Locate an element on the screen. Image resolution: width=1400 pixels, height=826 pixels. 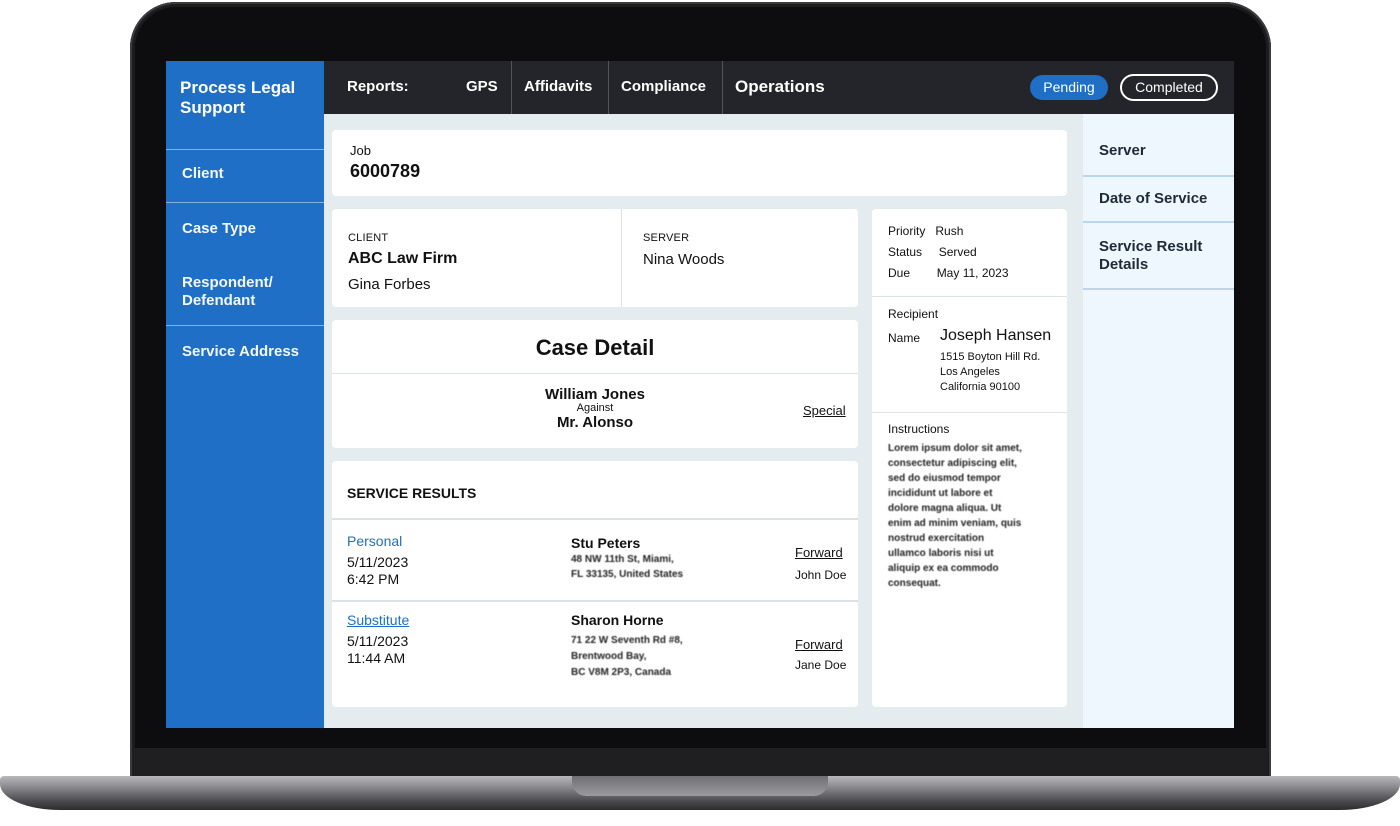
sidebar-item-respondent: Respondent/ Defendant is located at coordinates (245, 292).